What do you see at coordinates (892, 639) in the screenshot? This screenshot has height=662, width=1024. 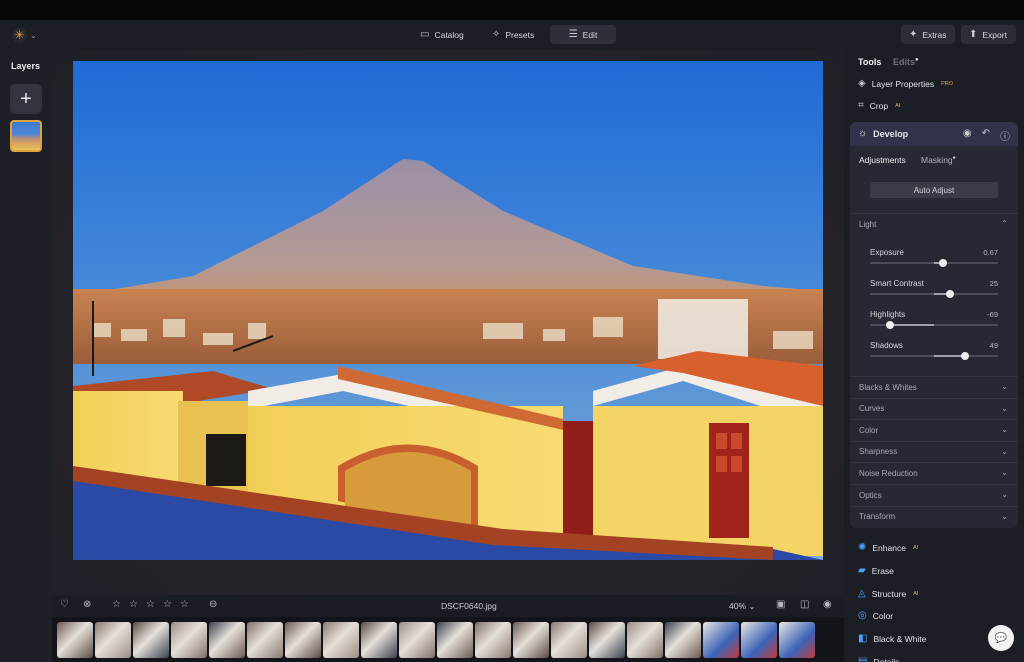 I see `tool-black-white: ◧ Black & White` at bounding box center [892, 639].